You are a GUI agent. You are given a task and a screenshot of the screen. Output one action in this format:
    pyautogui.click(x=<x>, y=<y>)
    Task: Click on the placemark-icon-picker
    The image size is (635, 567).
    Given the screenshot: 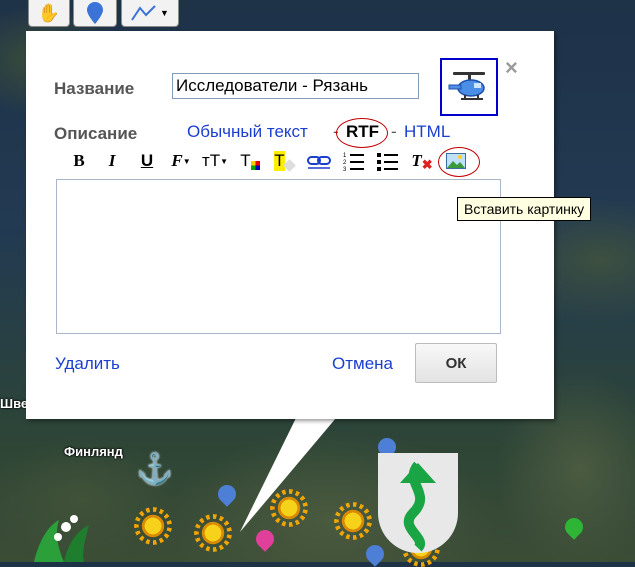 What is the action you would take?
    pyautogui.click(x=469, y=87)
    